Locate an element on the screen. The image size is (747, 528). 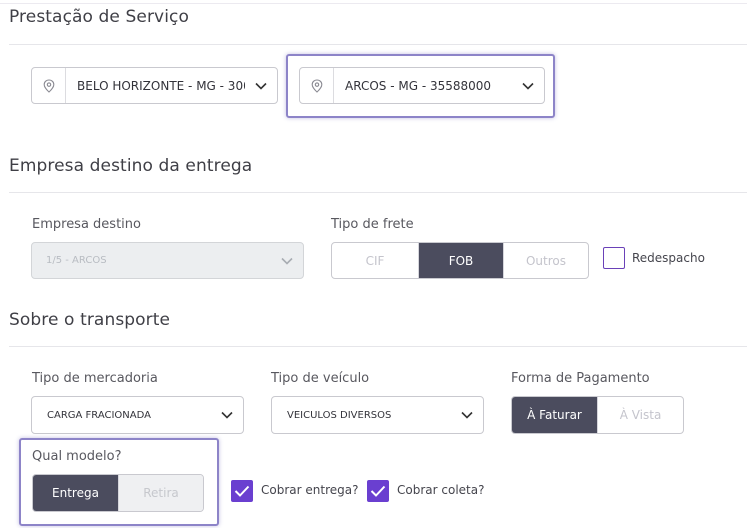
cobrar-coleta-checkbox is located at coordinates (378, 491).